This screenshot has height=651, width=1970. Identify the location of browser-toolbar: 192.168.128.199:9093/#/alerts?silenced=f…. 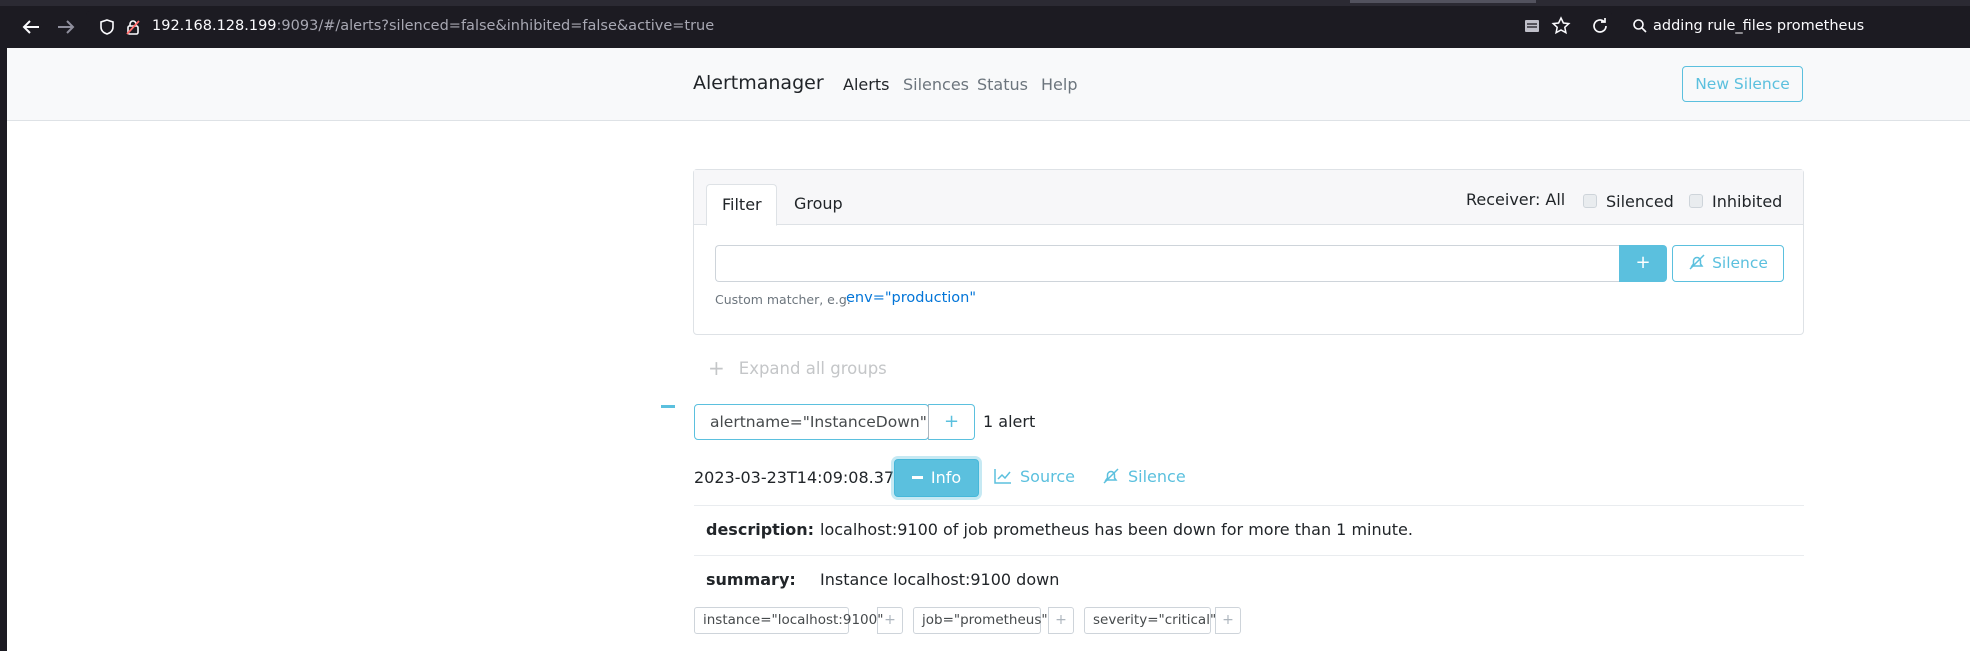
(985, 24).